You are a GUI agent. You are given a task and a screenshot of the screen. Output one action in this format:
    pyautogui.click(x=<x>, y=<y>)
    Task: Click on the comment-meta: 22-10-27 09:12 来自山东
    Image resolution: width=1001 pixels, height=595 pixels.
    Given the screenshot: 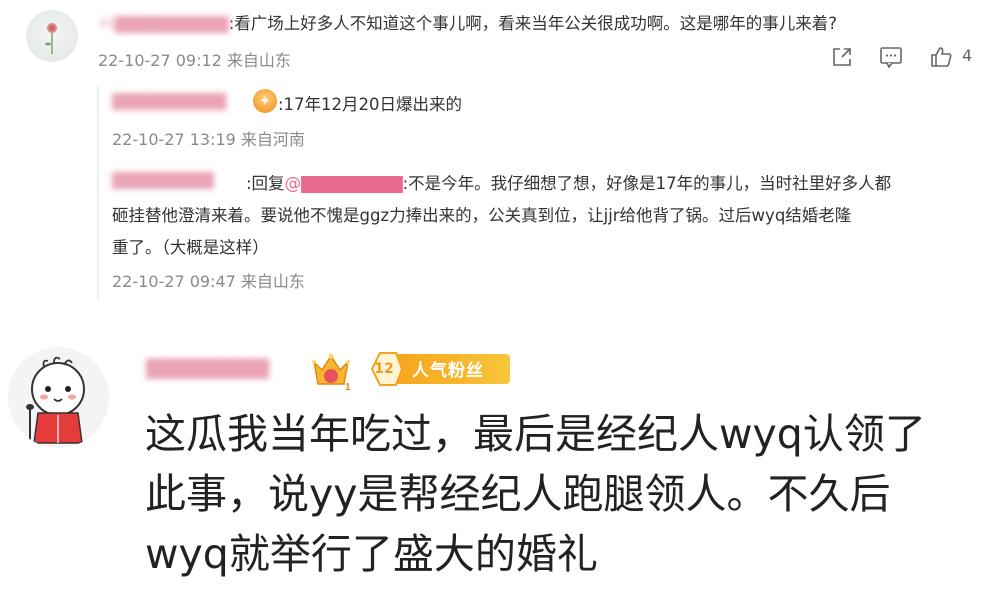 What is the action you would take?
    pyautogui.click(x=194, y=60)
    